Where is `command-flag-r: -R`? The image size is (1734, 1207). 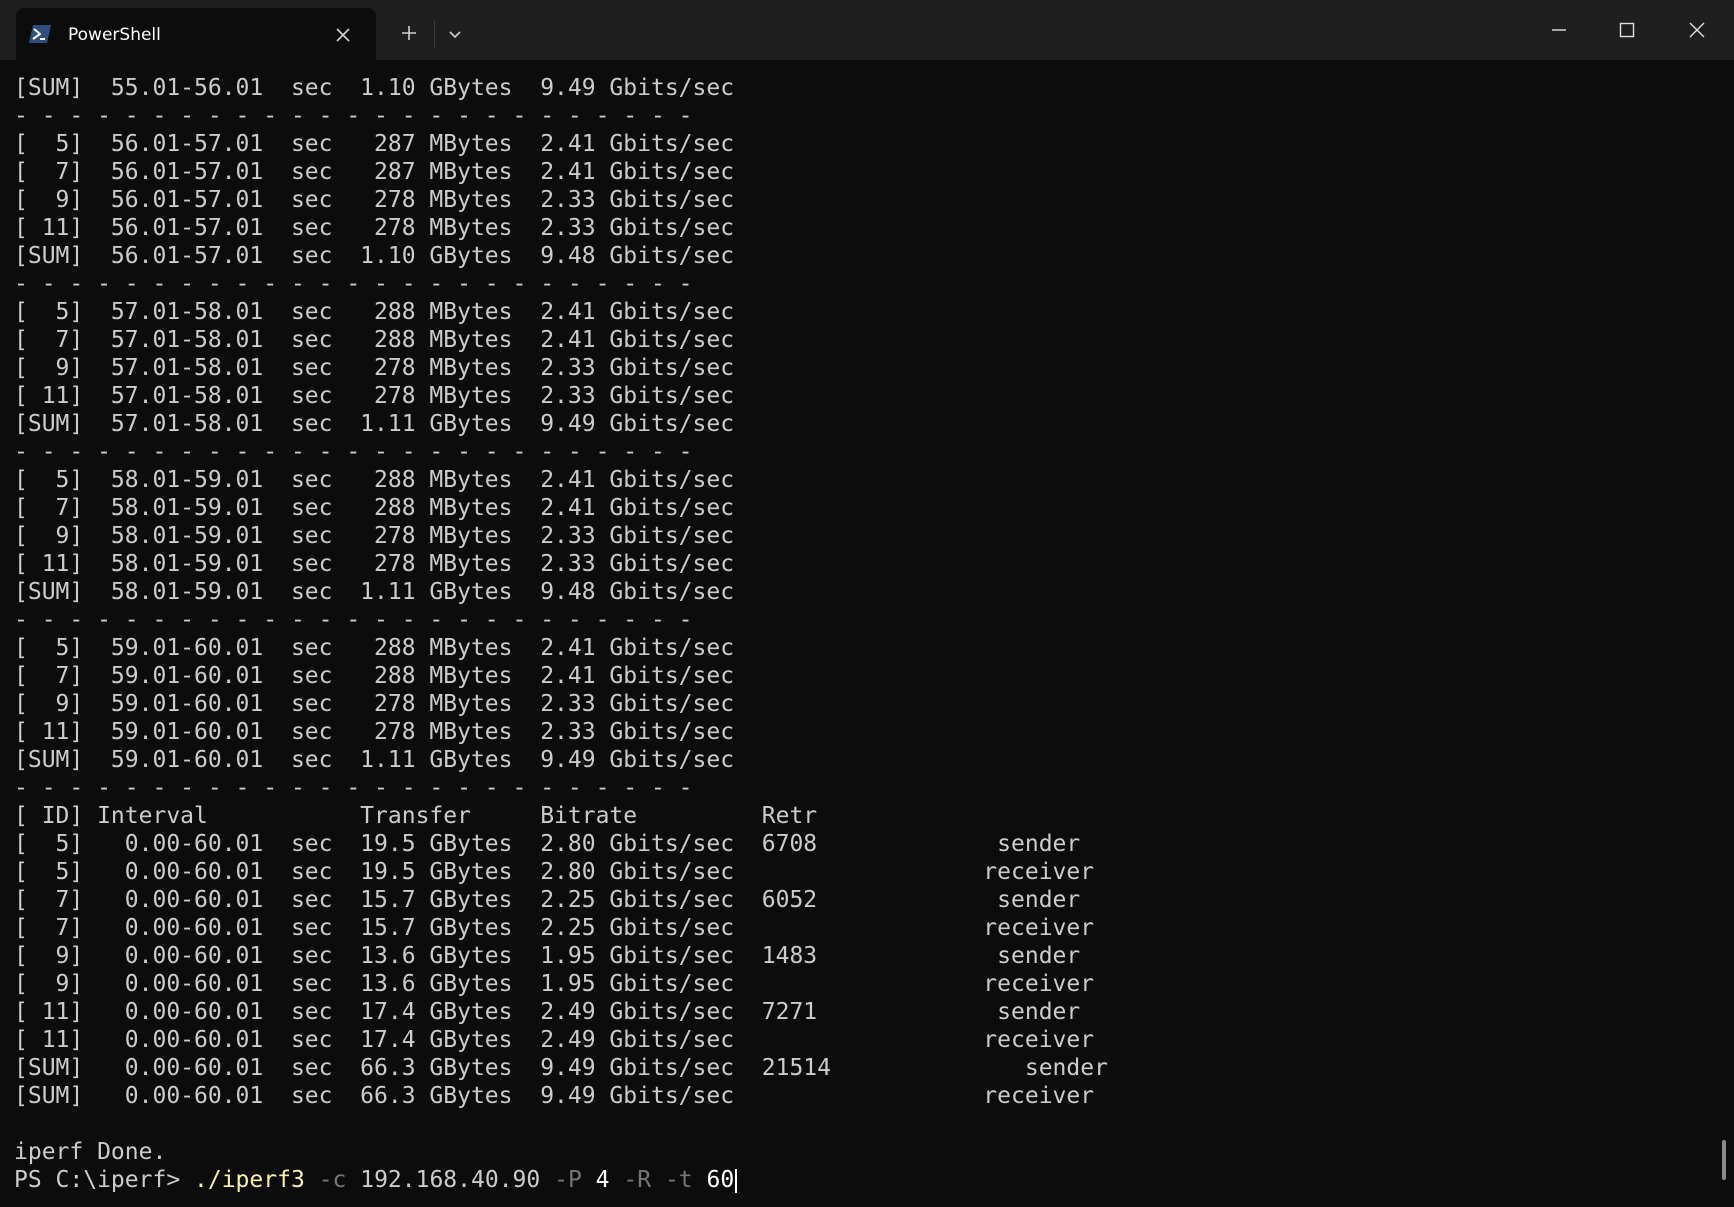
command-flag-r: -R is located at coordinates (637, 1180).